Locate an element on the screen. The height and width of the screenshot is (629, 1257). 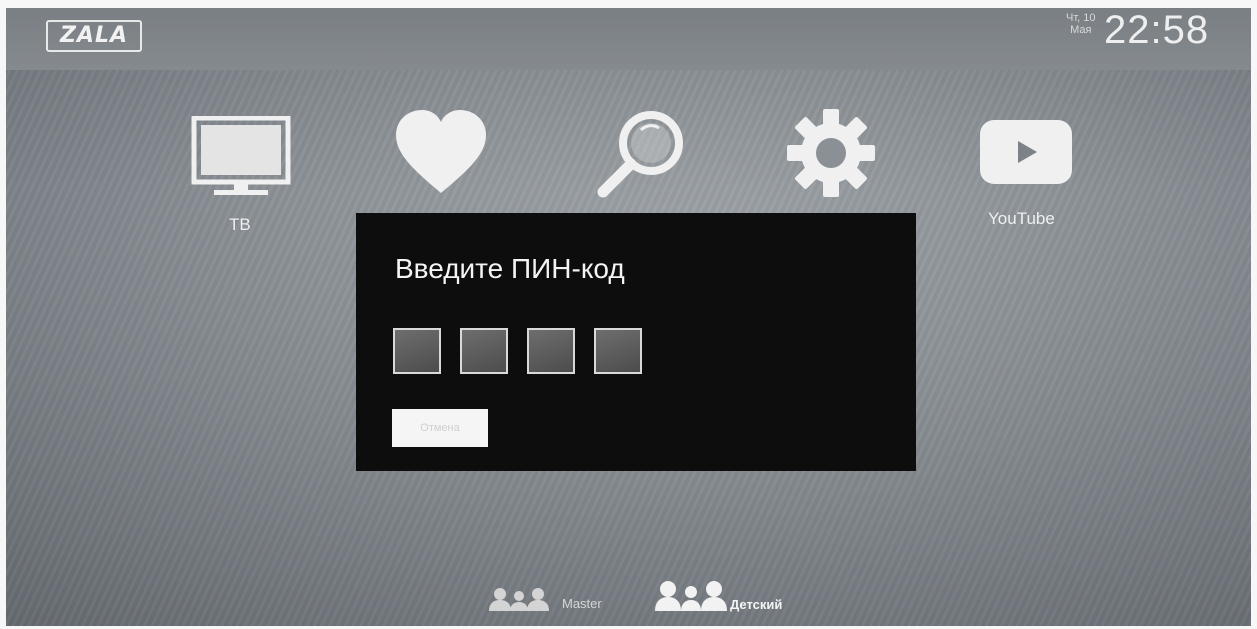
date-weekday: Чт, 10 is located at coordinates (1081, 18).